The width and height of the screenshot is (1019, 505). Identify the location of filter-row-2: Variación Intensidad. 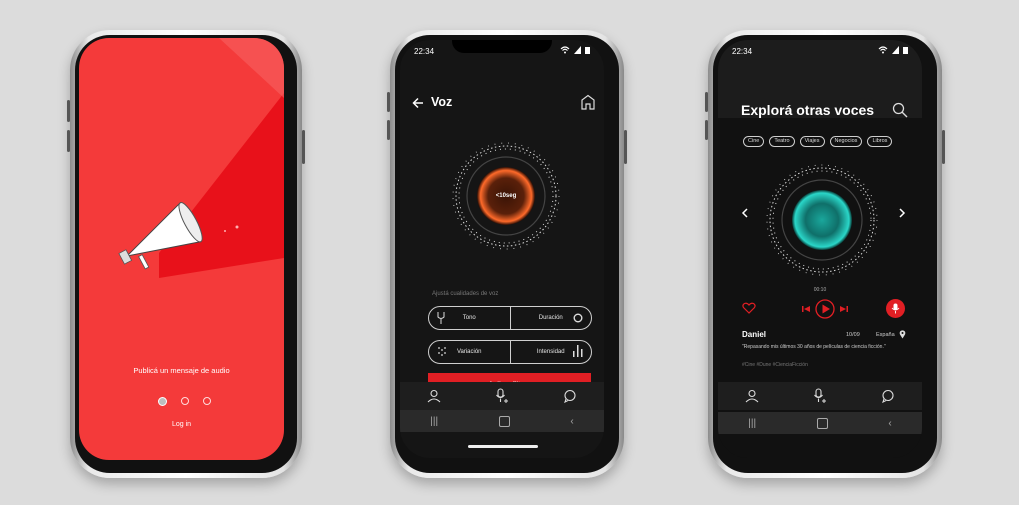
(510, 352).